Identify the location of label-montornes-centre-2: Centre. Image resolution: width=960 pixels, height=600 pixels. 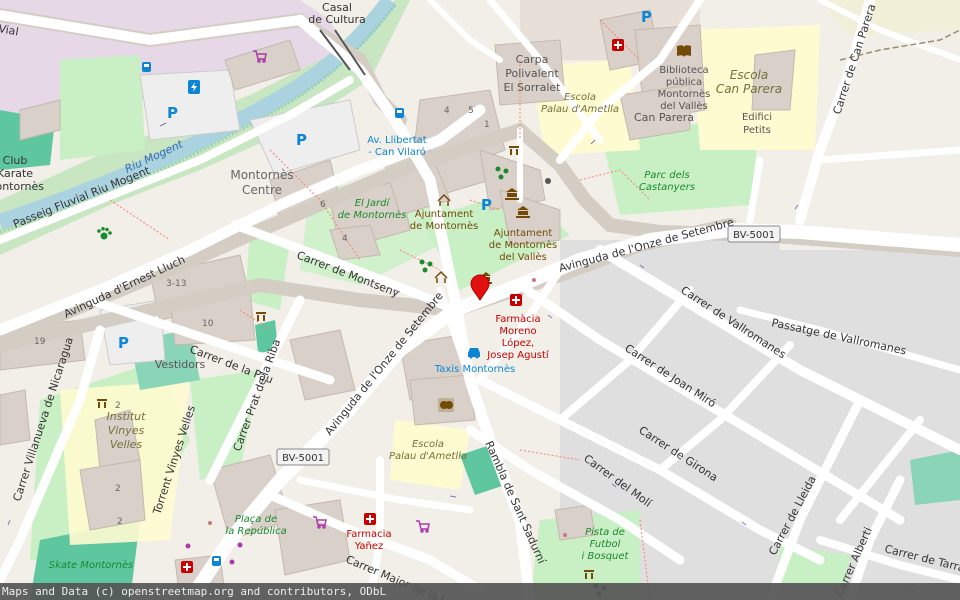
(262, 190).